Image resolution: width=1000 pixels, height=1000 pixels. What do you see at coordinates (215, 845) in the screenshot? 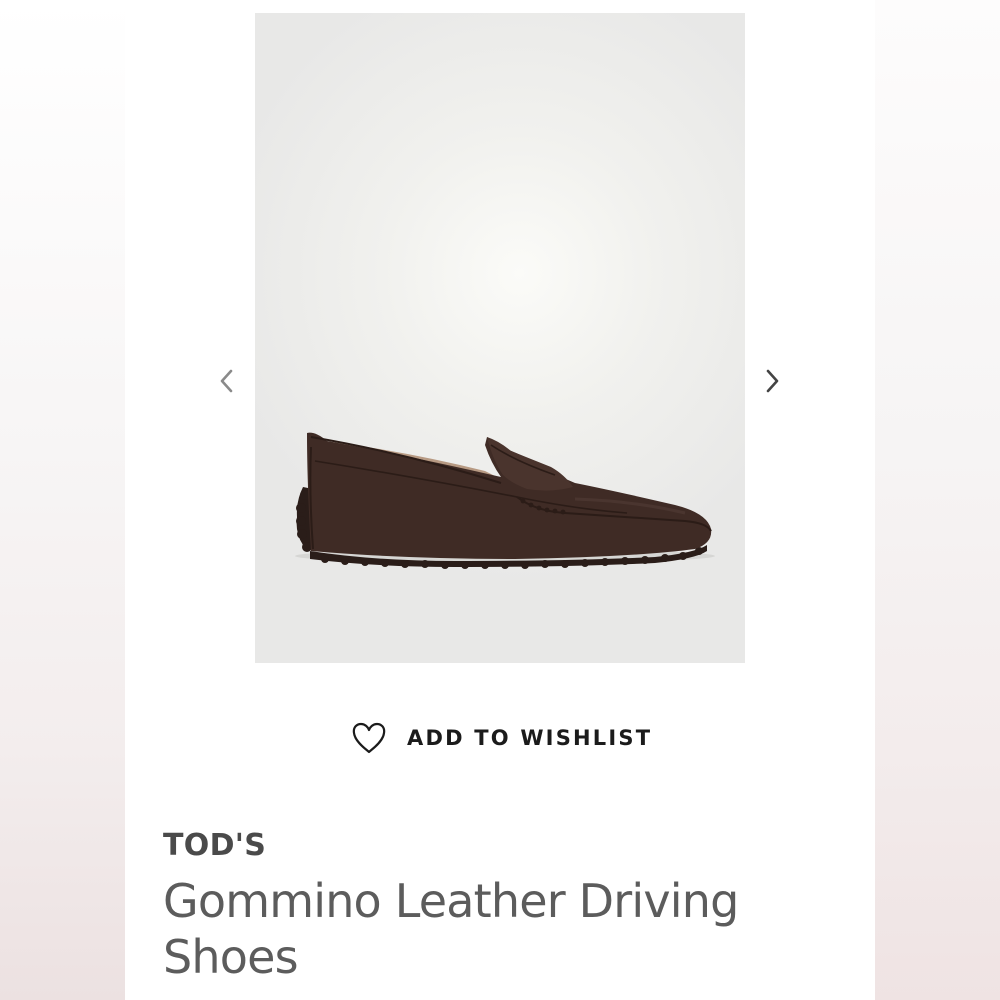
I see `product-brand: TOD'S` at bounding box center [215, 845].